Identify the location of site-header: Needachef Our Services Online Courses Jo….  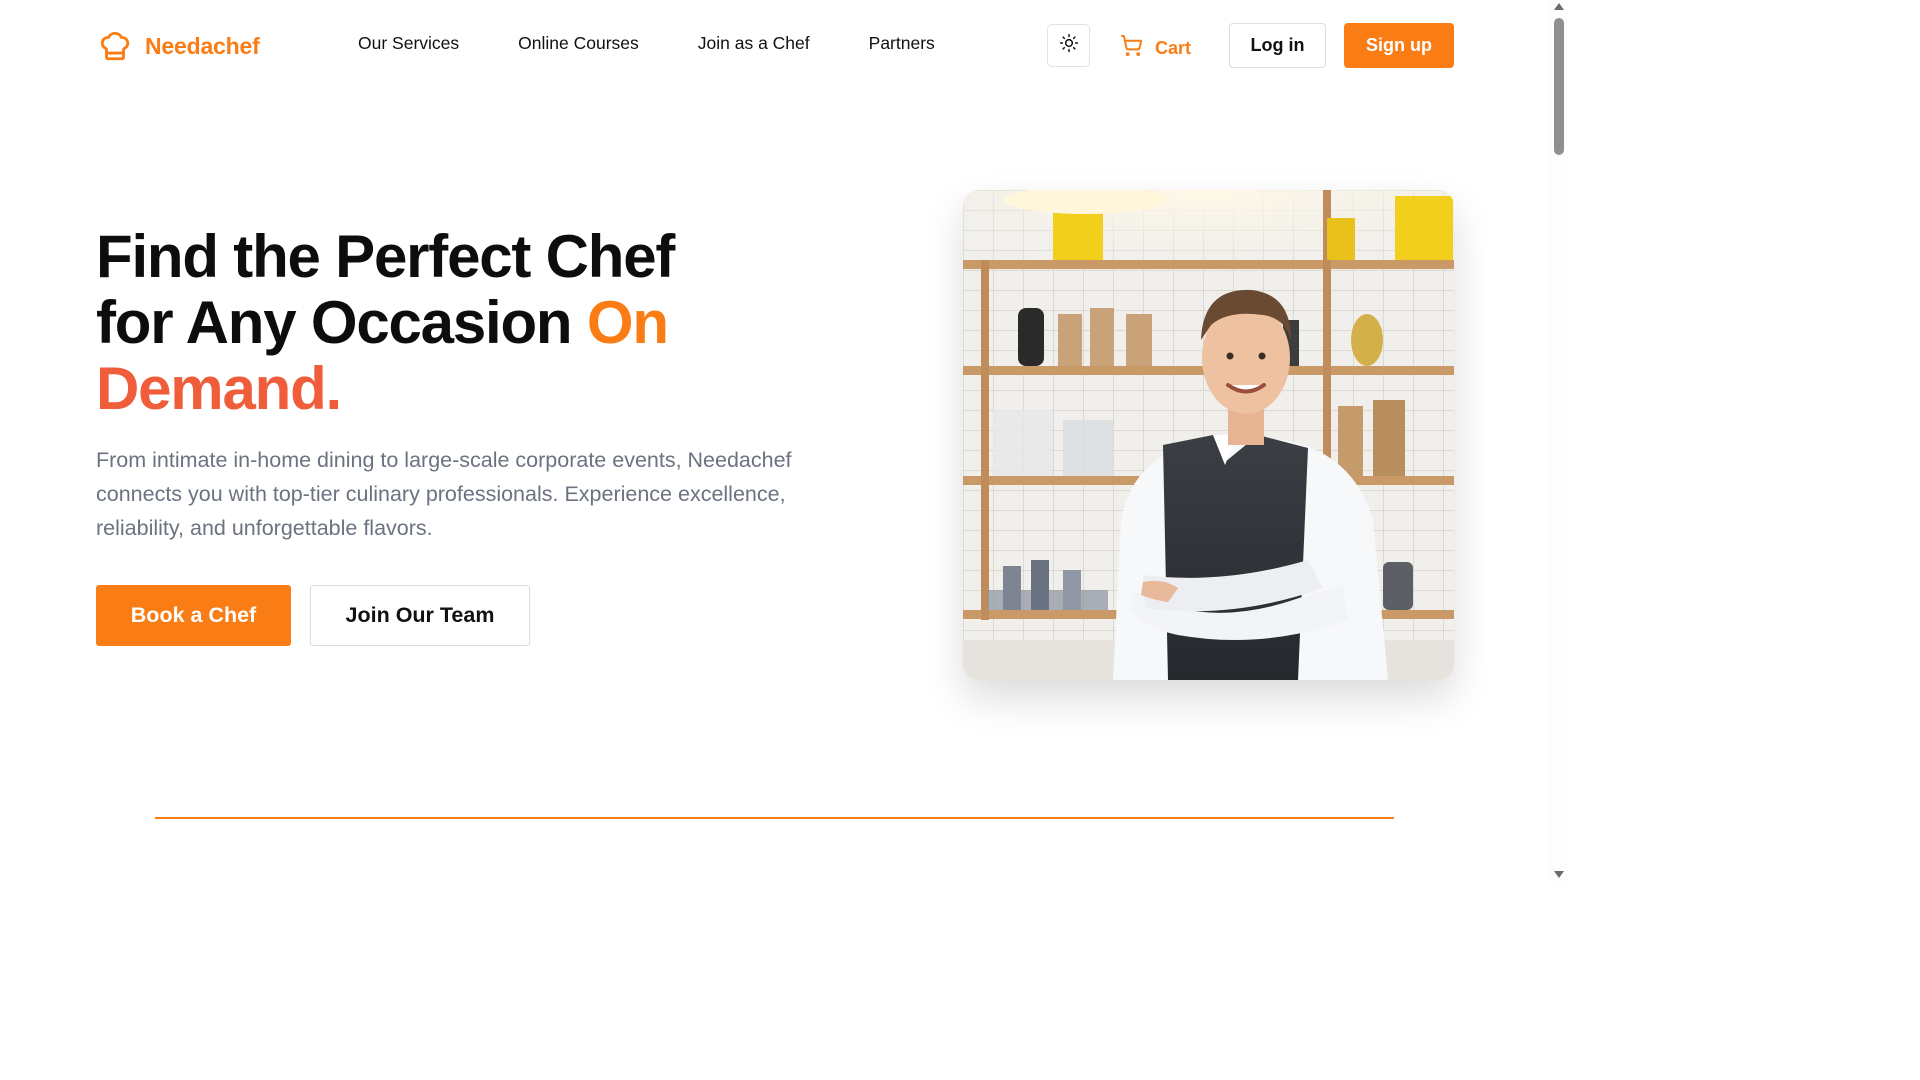
(775, 46).